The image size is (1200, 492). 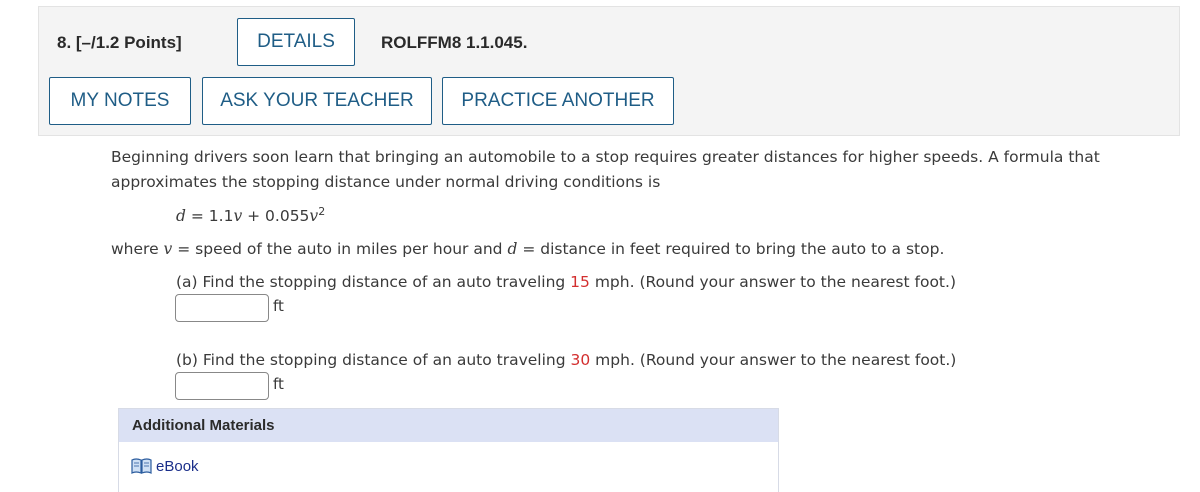 I want to click on formula-v-squared: v, so click(x=314, y=216).